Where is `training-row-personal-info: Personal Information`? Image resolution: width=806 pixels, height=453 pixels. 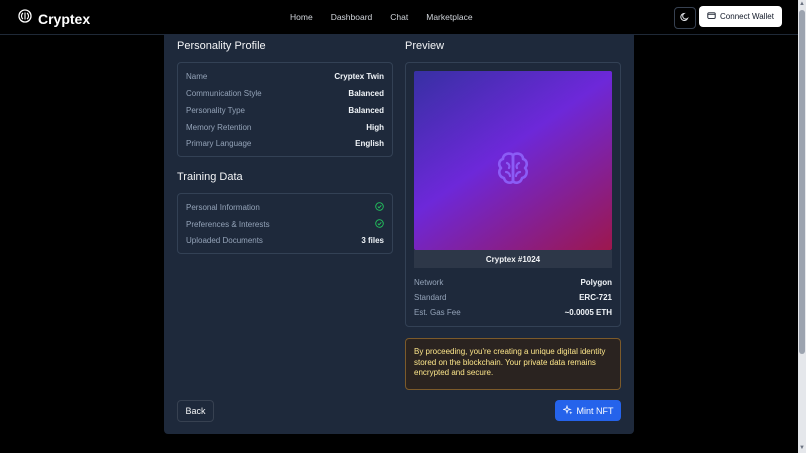 training-row-personal-info: Personal Information is located at coordinates (285, 207).